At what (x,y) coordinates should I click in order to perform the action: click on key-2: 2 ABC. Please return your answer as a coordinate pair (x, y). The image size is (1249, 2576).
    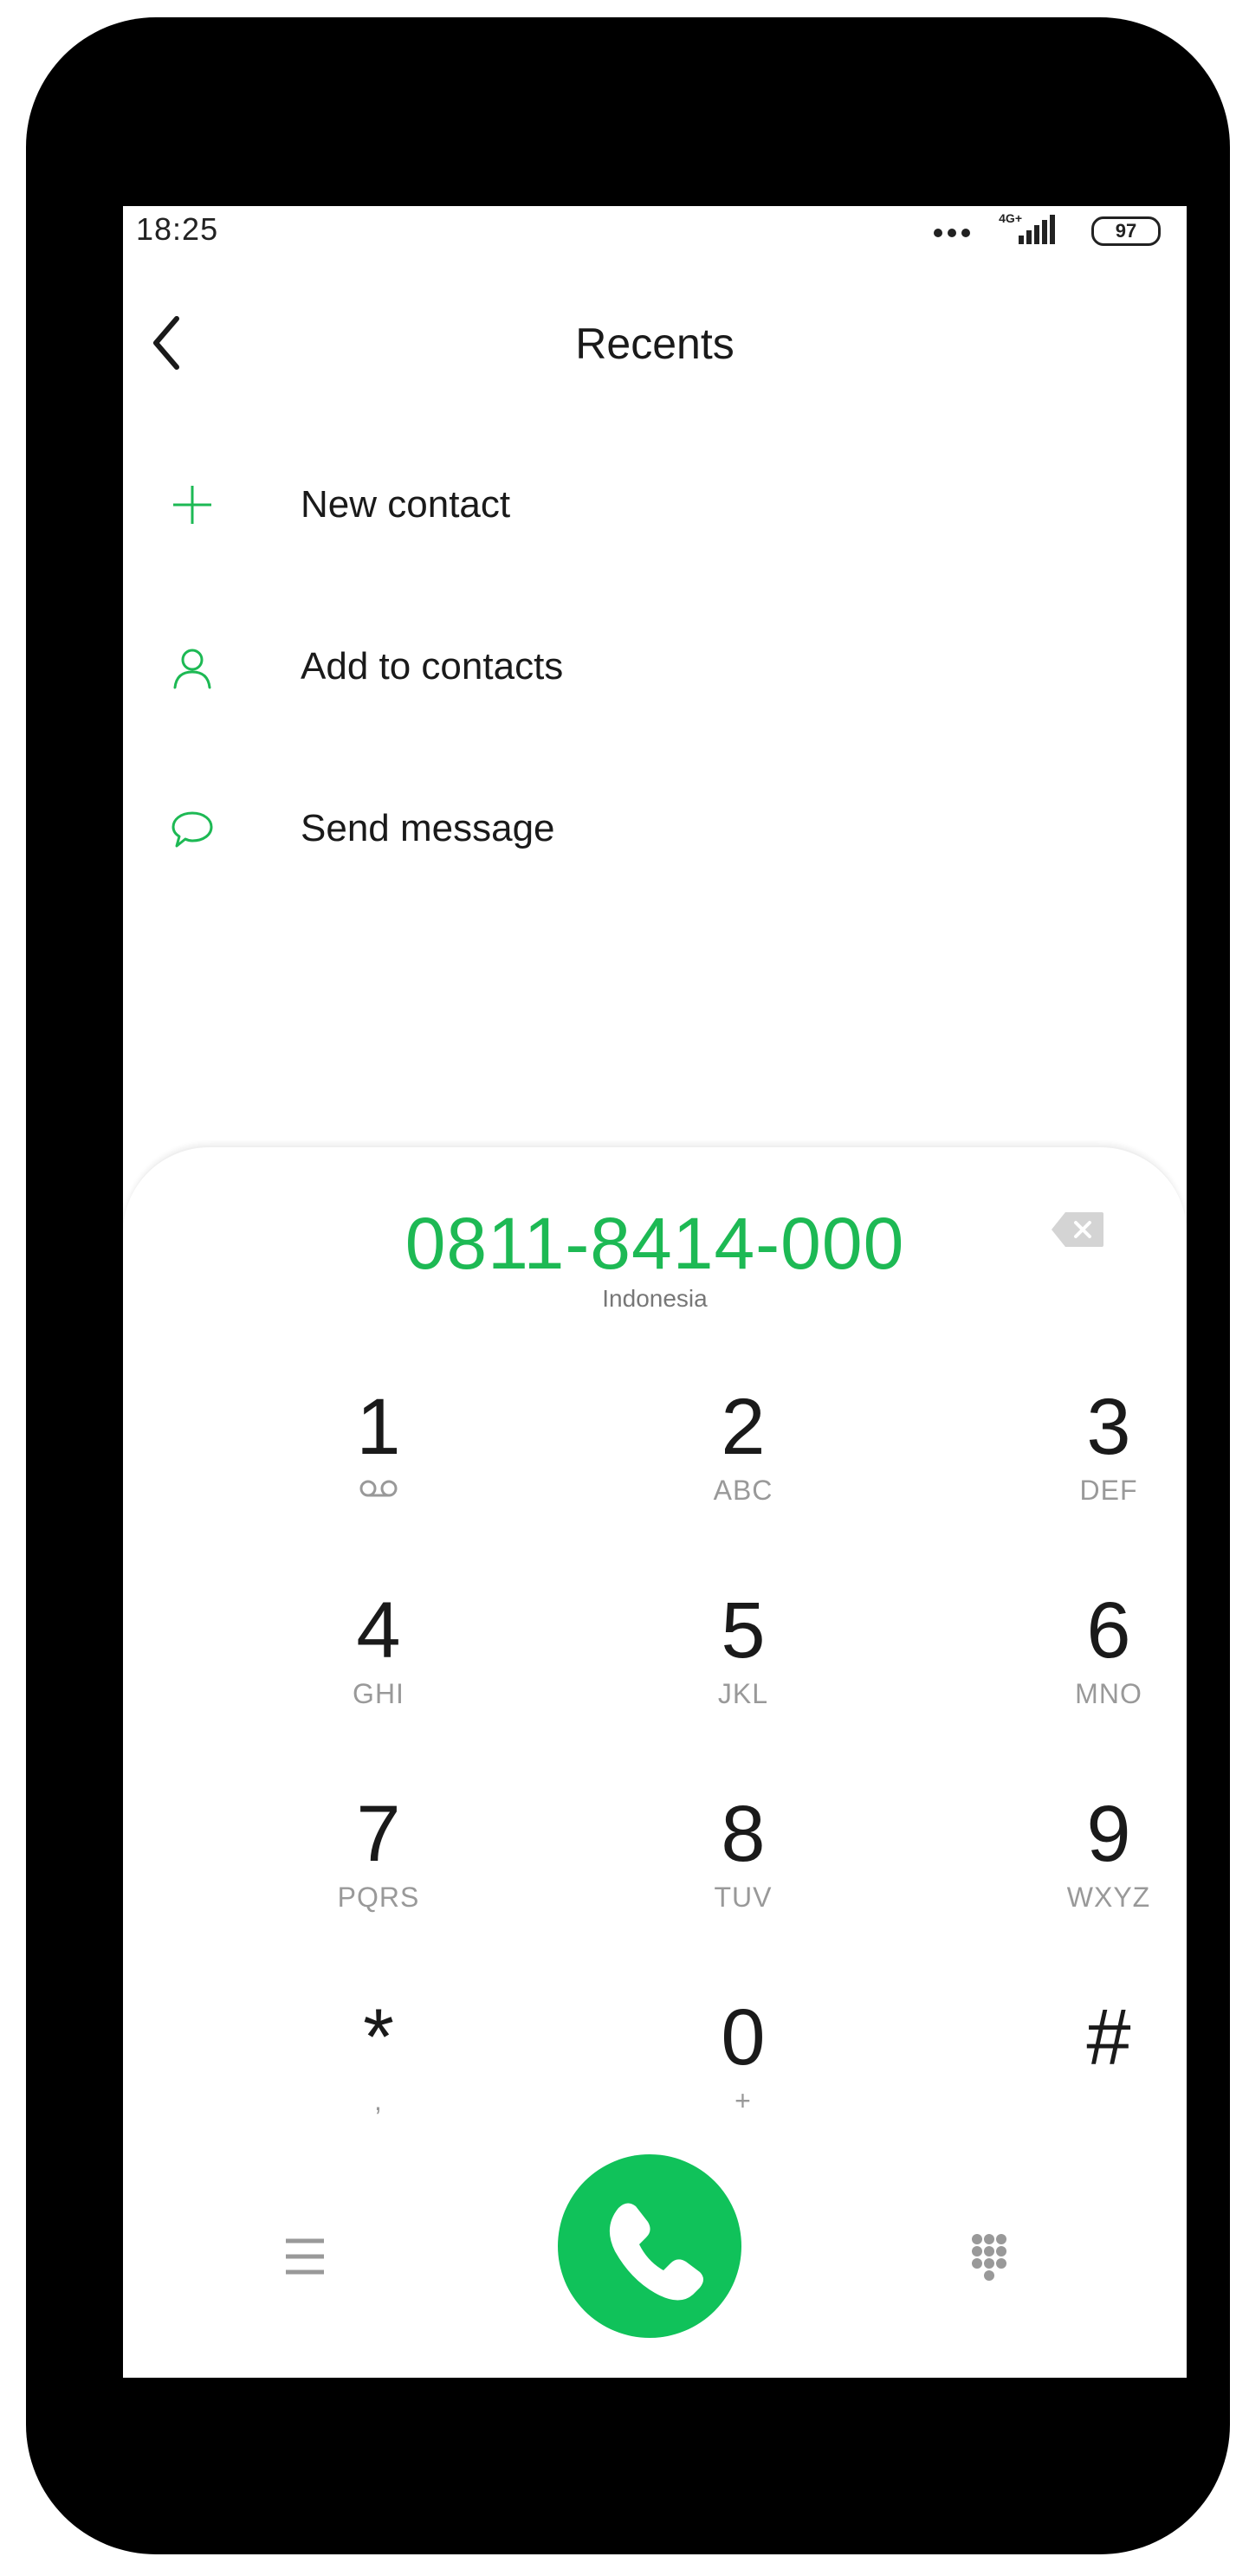
    Looking at the image, I should click on (743, 1466).